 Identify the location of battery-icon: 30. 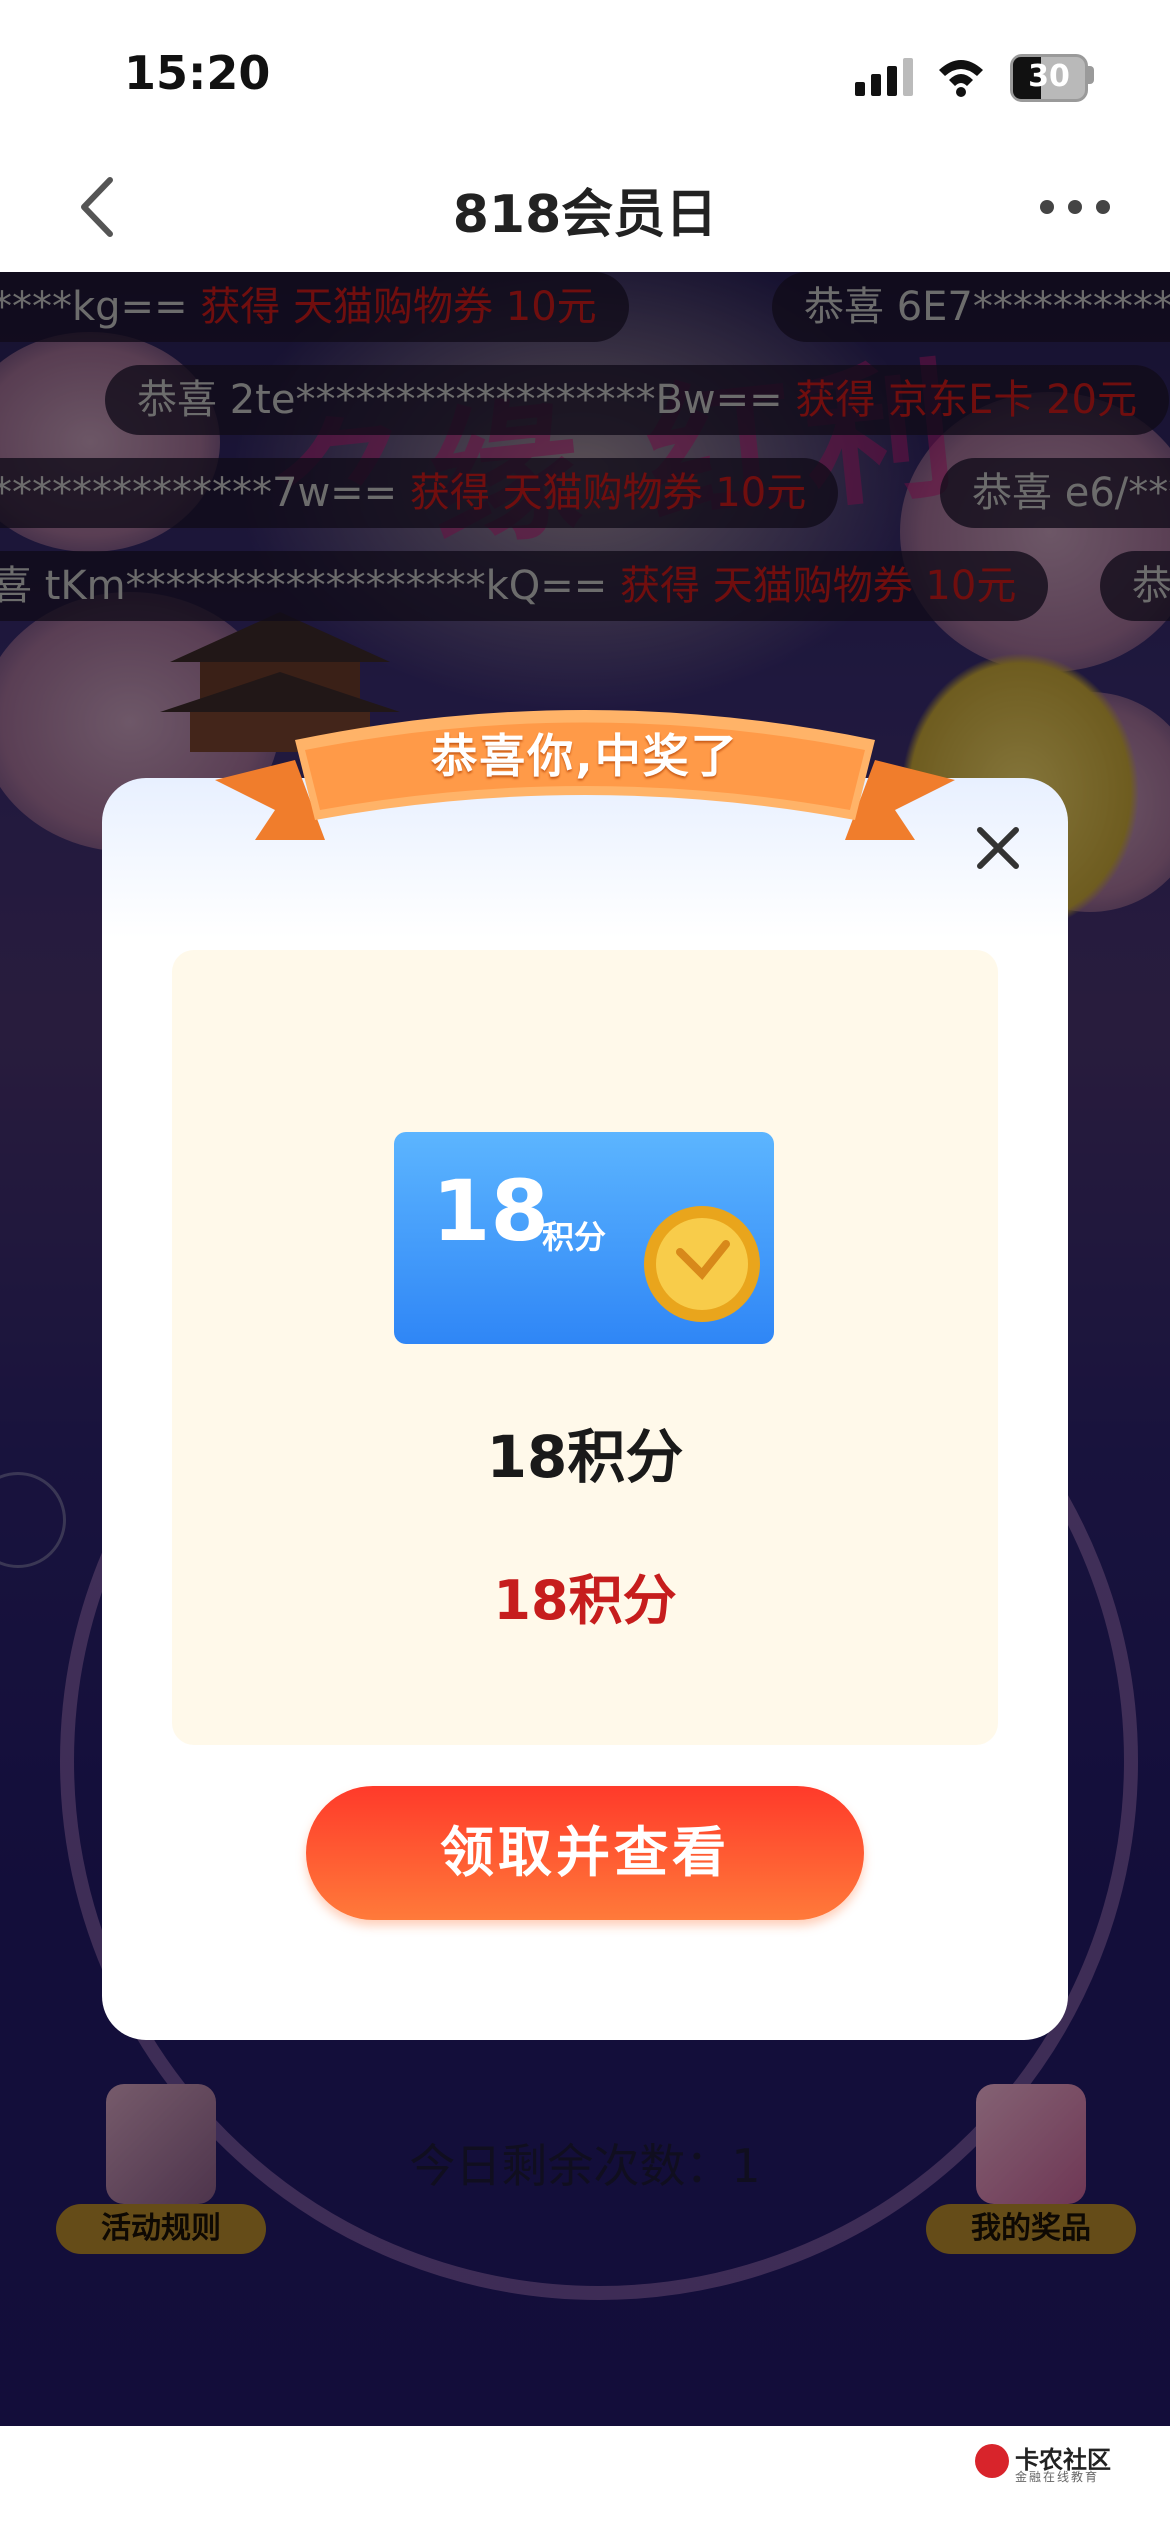
(1049, 78).